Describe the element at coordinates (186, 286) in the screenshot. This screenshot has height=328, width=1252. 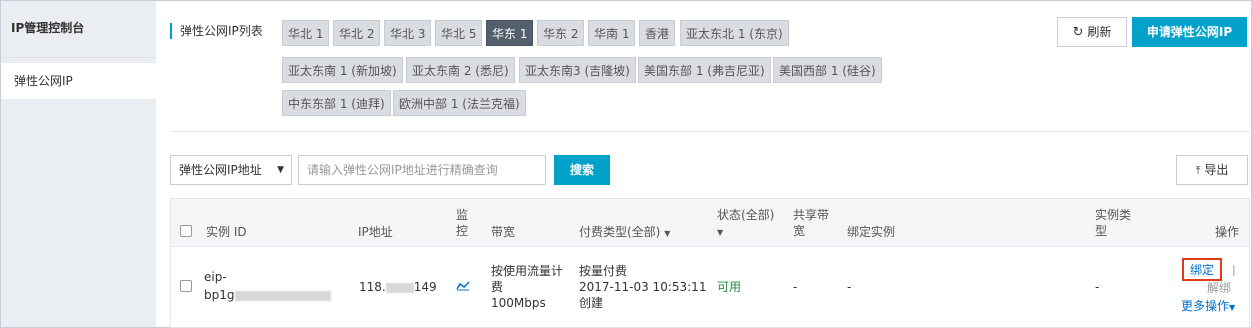
I see `row-checkbox` at that location.